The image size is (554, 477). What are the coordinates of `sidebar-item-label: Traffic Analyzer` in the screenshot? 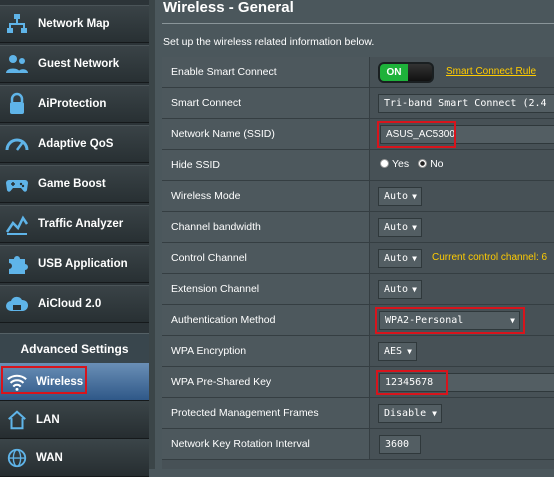 It's located at (81, 224).